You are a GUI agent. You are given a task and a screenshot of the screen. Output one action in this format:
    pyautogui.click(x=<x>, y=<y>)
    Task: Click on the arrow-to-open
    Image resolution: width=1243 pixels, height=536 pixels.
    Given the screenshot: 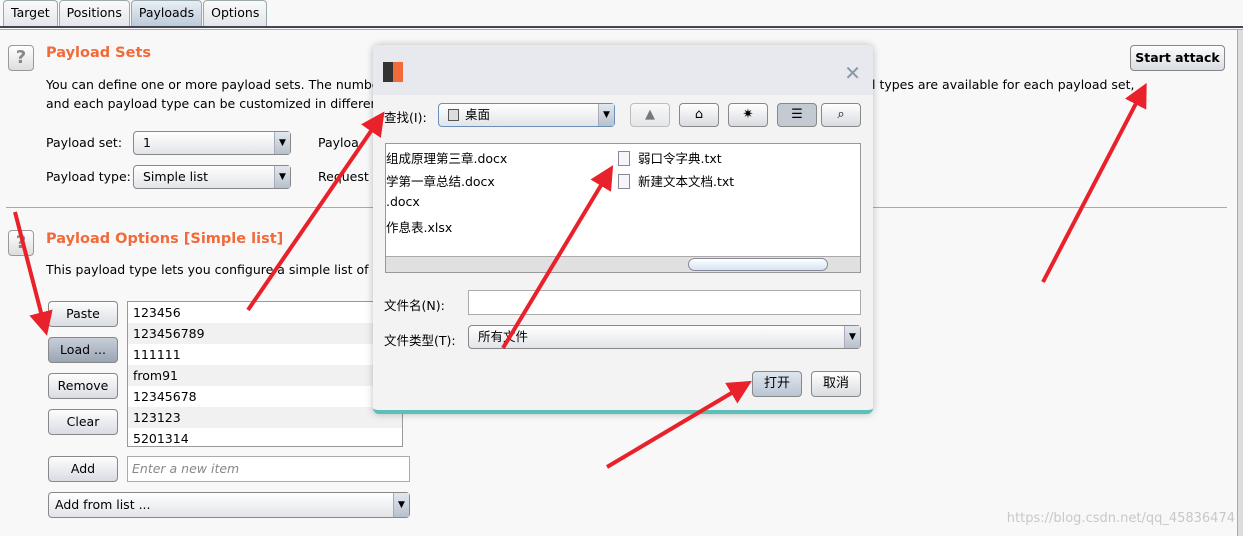 What is the action you would take?
    pyautogui.click(x=678, y=424)
    